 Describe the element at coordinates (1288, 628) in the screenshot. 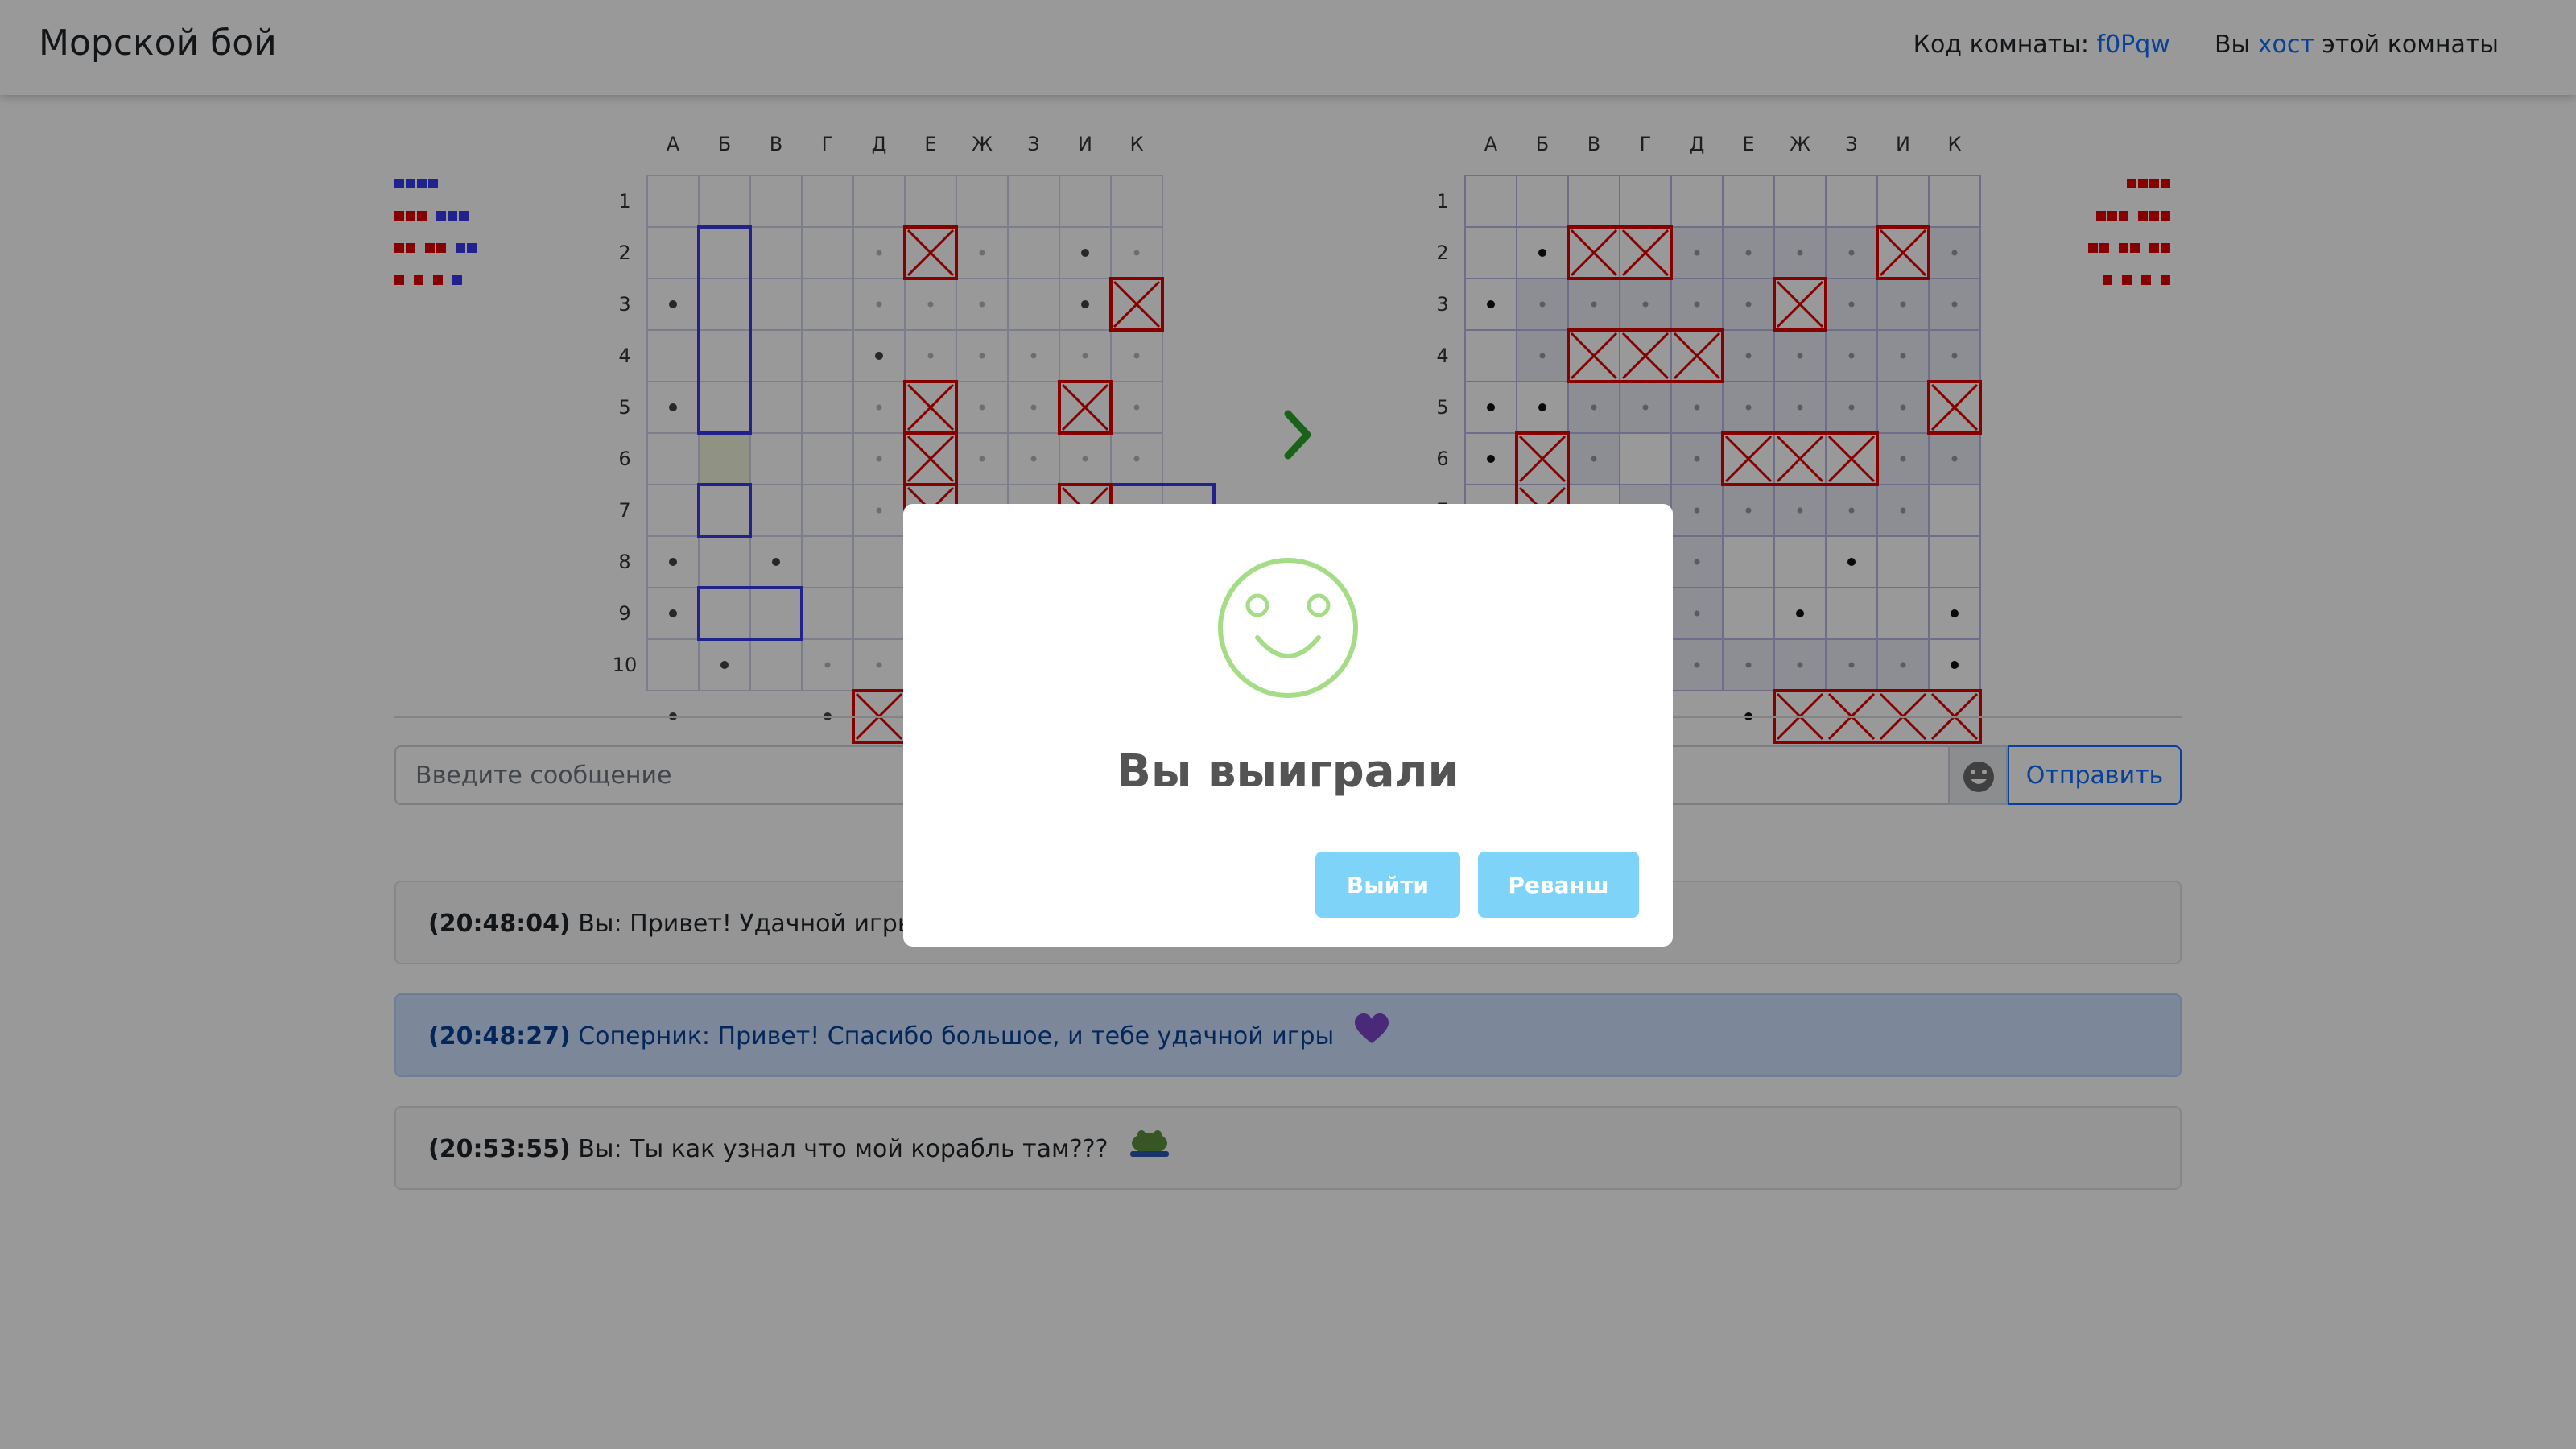

I see `smiley-icon` at that location.